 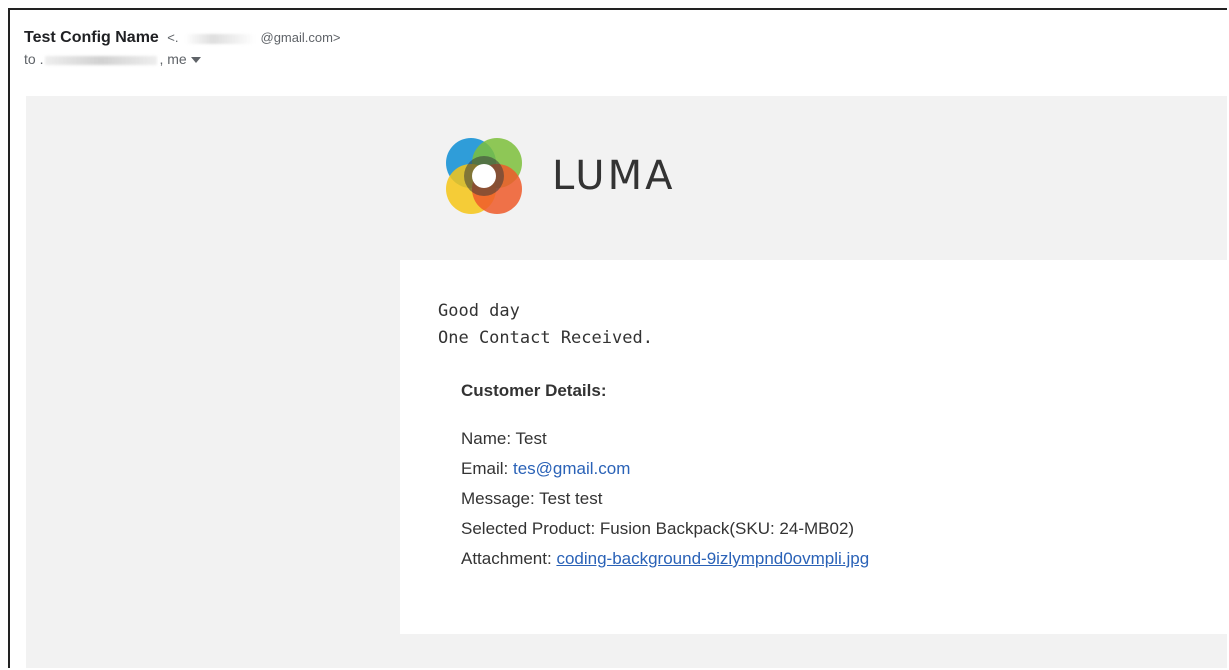 What do you see at coordinates (545, 338) in the screenshot?
I see `intro-text: One Contact Received.` at bounding box center [545, 338].